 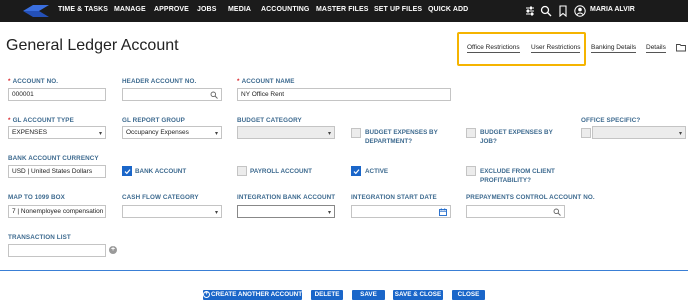 What do you see at coordinates (448, 9) in the screenshot?
I see `nav-quick-add: QUICK ADD` at bounding box center [448, 9].